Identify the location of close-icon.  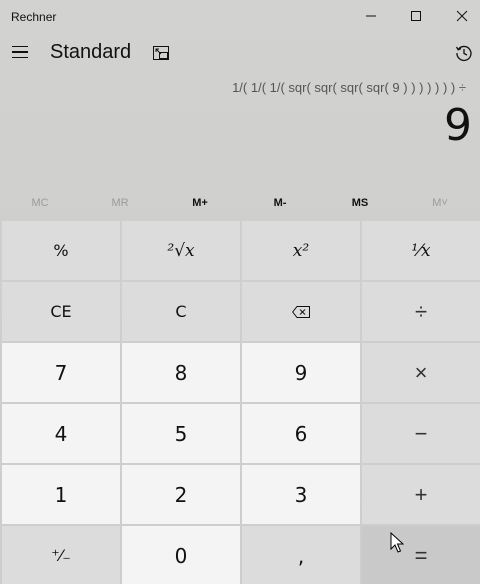
(462, 16).